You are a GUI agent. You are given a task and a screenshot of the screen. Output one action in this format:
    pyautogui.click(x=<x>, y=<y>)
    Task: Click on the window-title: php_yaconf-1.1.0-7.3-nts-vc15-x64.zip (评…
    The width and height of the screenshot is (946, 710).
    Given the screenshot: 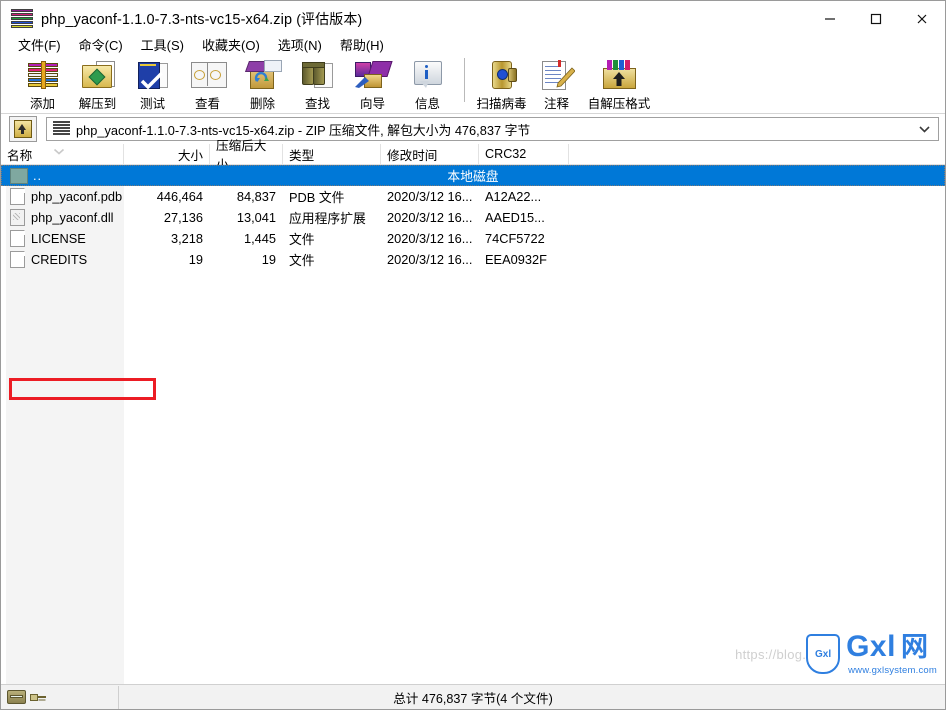 What is the action you would take?
    pyautogui.click(x=201, y=19)
    